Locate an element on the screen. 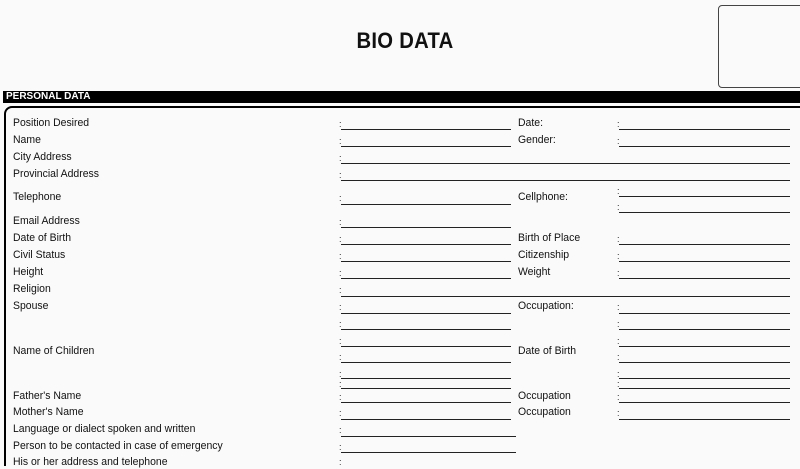  emergency-contact-field is located at coordinates (428, 452).